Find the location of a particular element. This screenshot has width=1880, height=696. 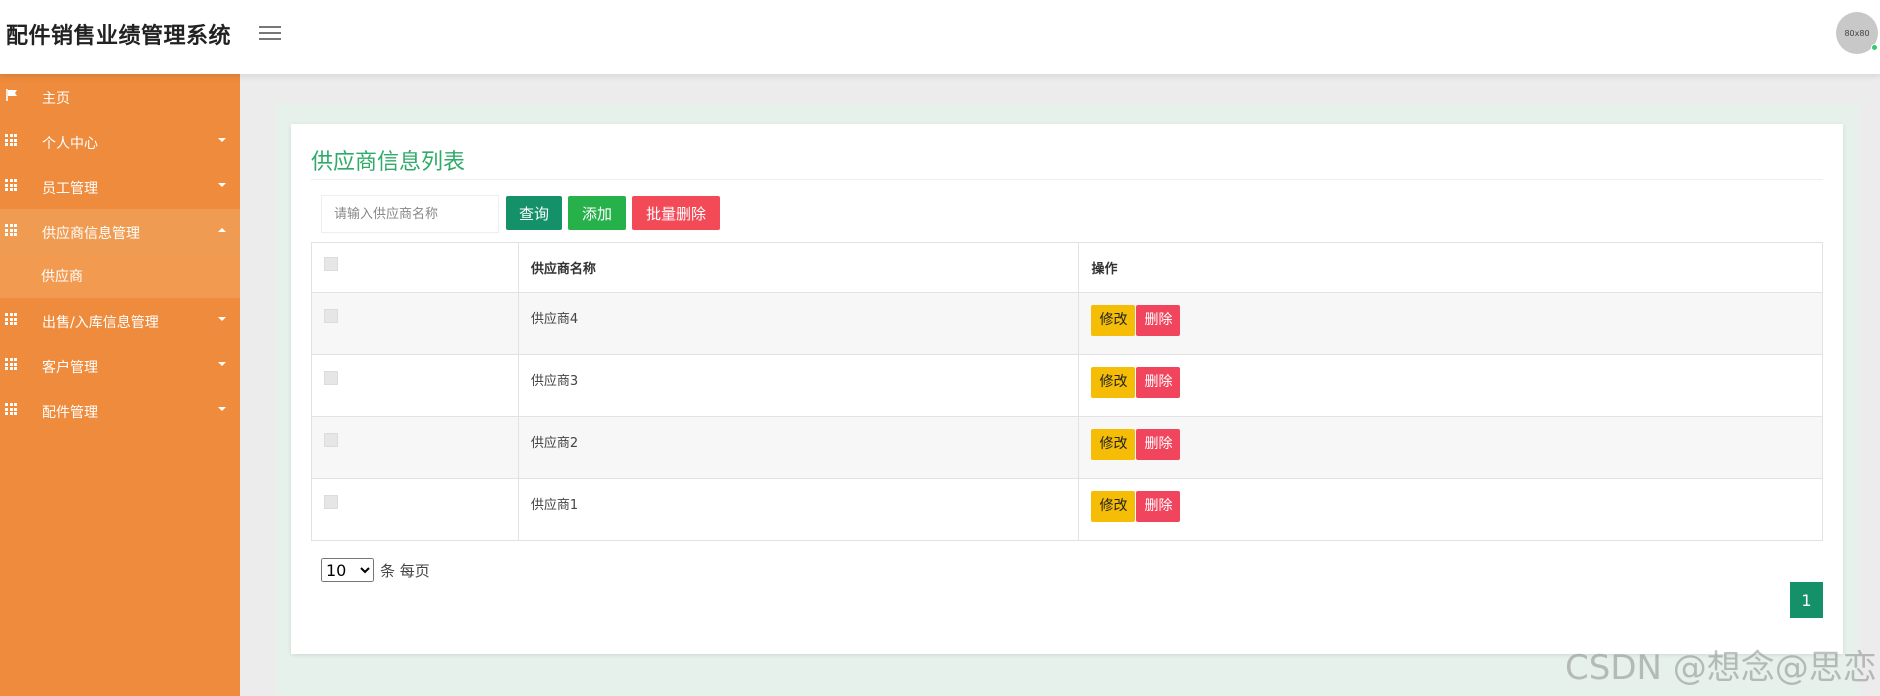

avatar-text: 80x80 is located at coordinates (1857, 33).